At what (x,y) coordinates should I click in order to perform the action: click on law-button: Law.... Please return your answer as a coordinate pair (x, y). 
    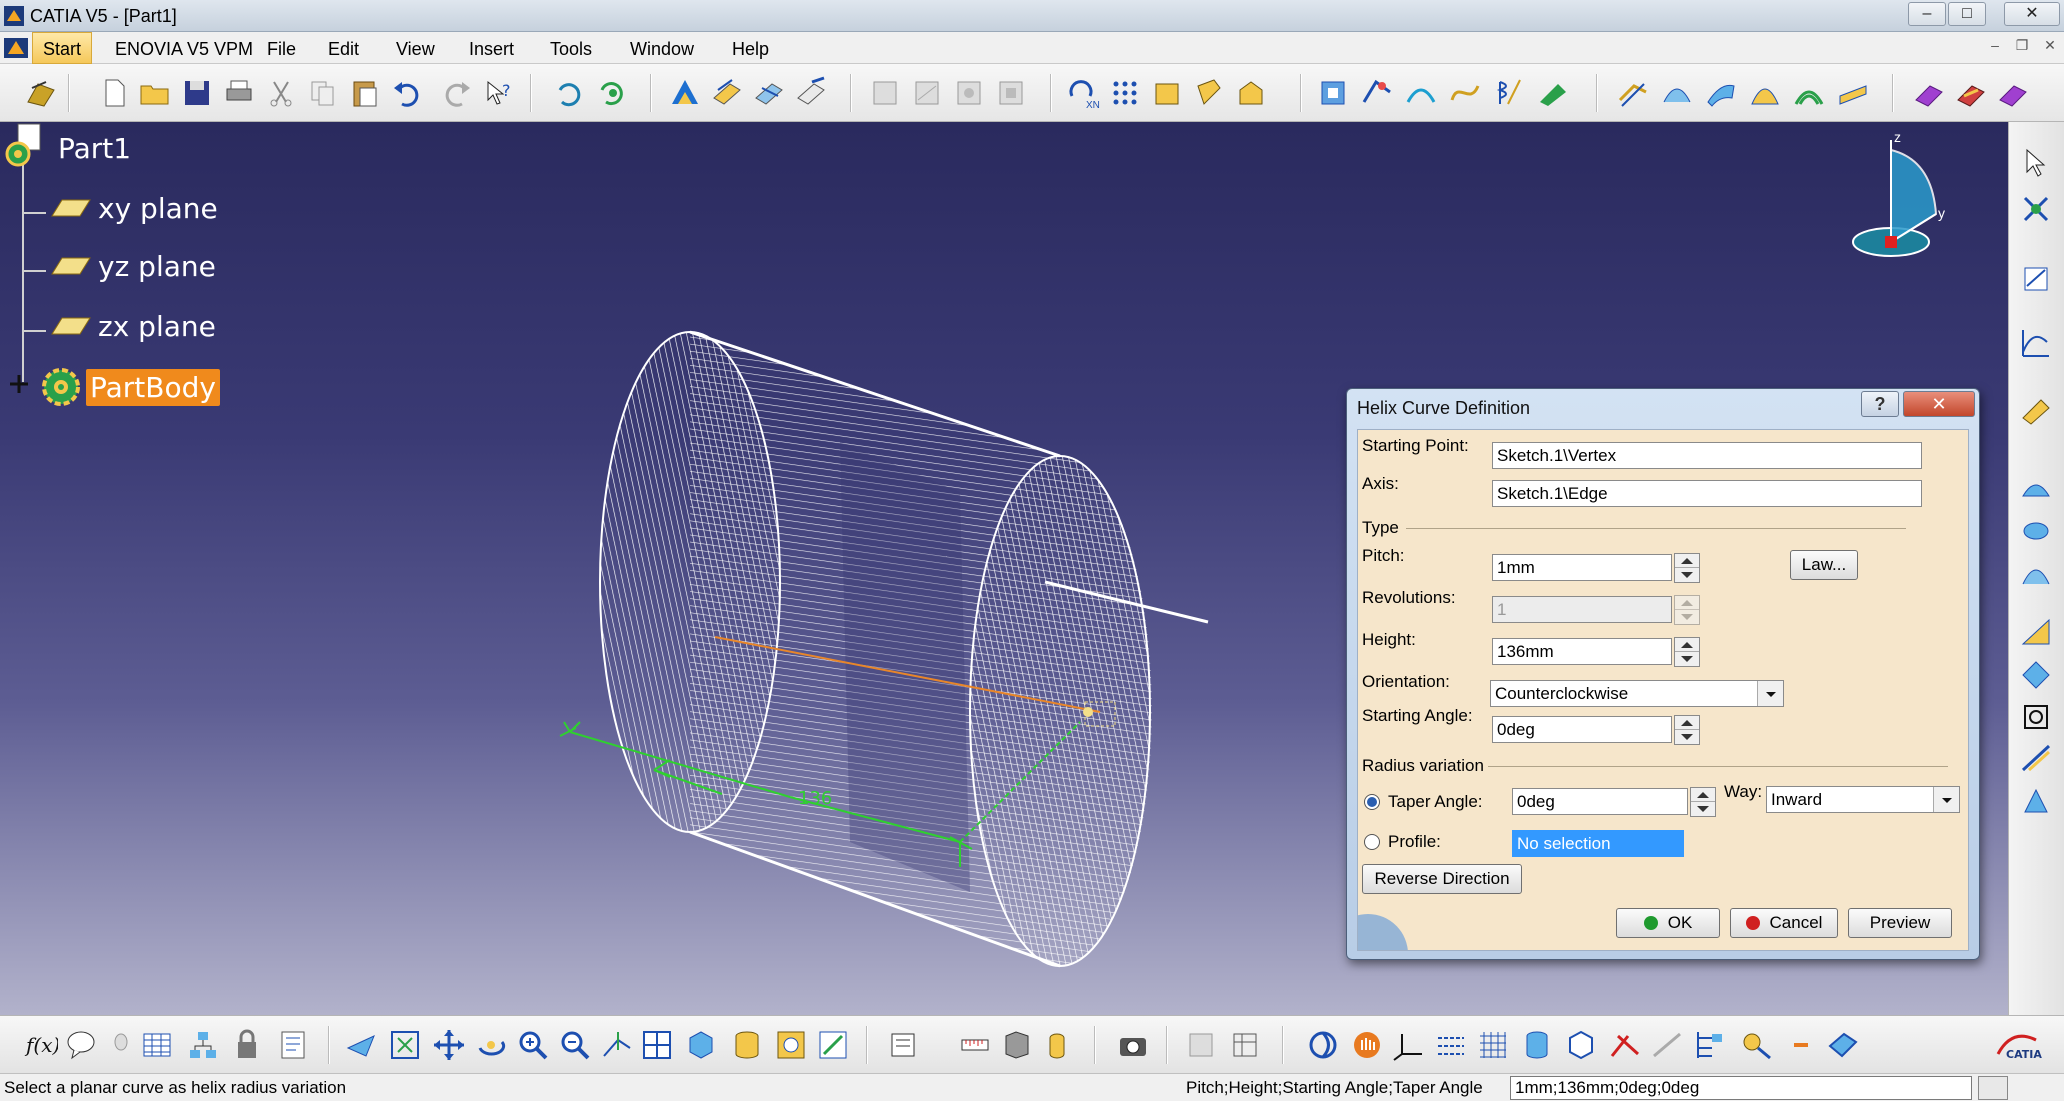
    Looking at the image, I should click on (1824, 565).